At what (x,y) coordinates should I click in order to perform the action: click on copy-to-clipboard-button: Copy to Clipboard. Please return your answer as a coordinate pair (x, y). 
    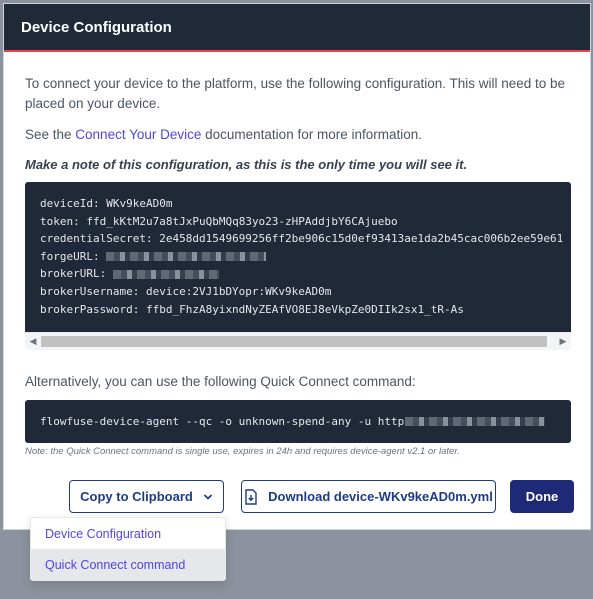
    Looking at the image, I should click on (146, 496).